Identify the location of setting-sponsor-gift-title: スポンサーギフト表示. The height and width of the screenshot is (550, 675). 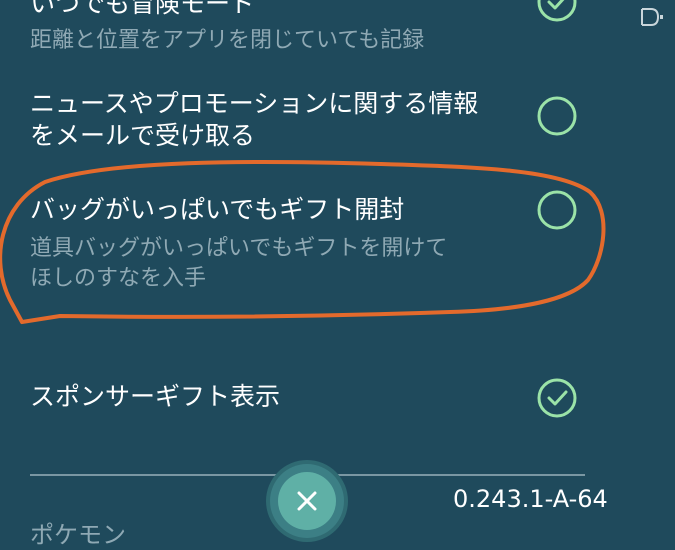
(155, 396).